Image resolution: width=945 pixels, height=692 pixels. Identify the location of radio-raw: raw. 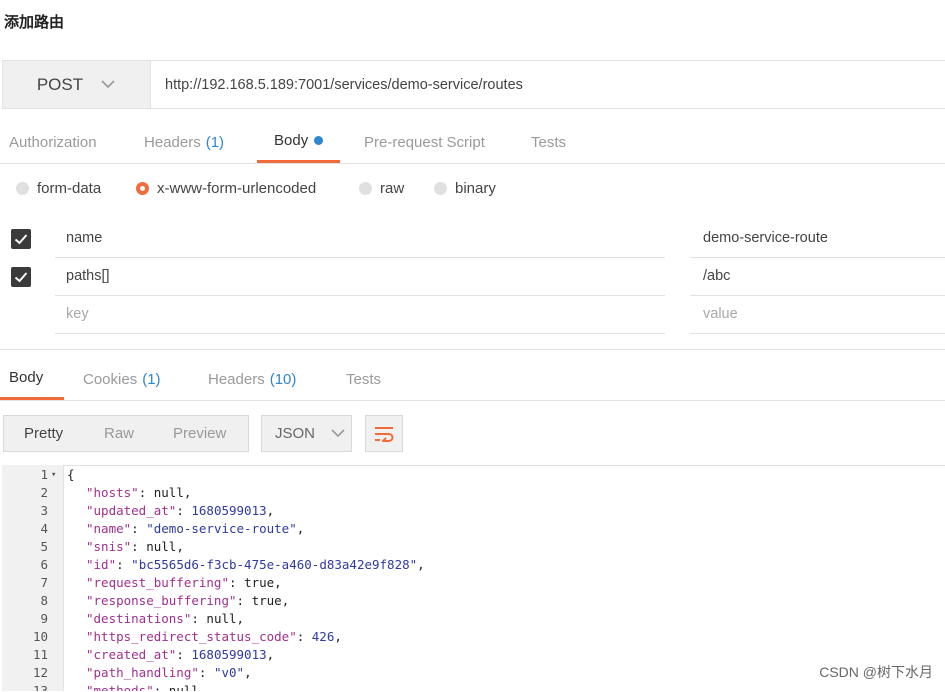
(381, 188).